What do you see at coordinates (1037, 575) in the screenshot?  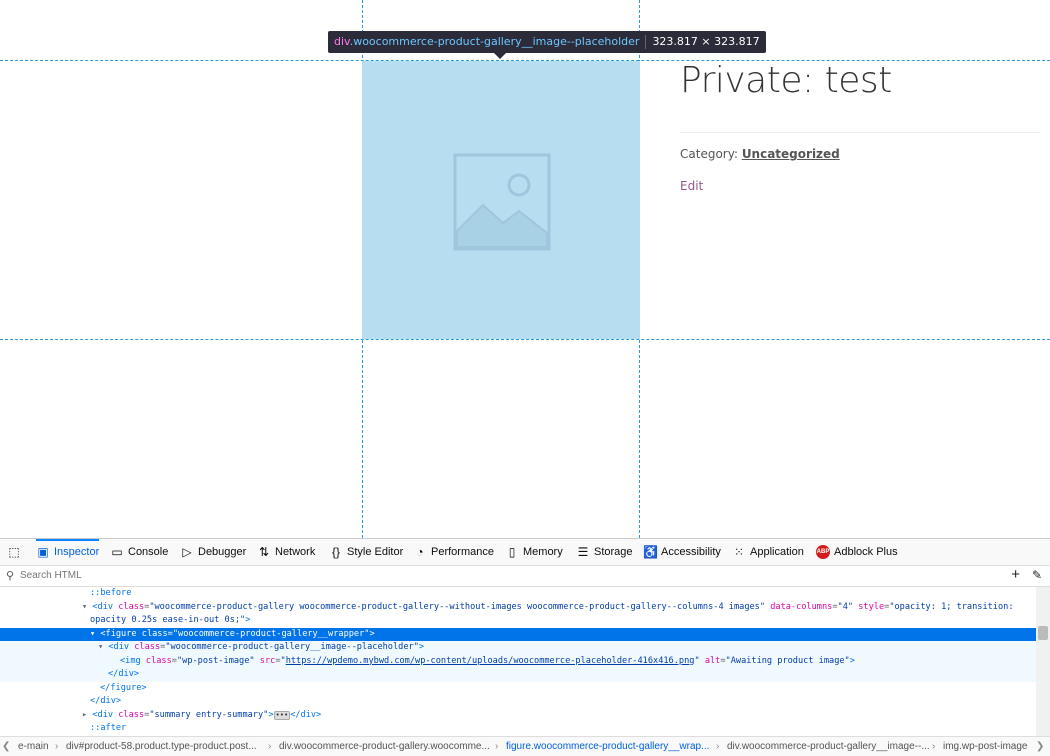 I see `eyedropper-icon: ✎` at bounding box center [1037, 575].